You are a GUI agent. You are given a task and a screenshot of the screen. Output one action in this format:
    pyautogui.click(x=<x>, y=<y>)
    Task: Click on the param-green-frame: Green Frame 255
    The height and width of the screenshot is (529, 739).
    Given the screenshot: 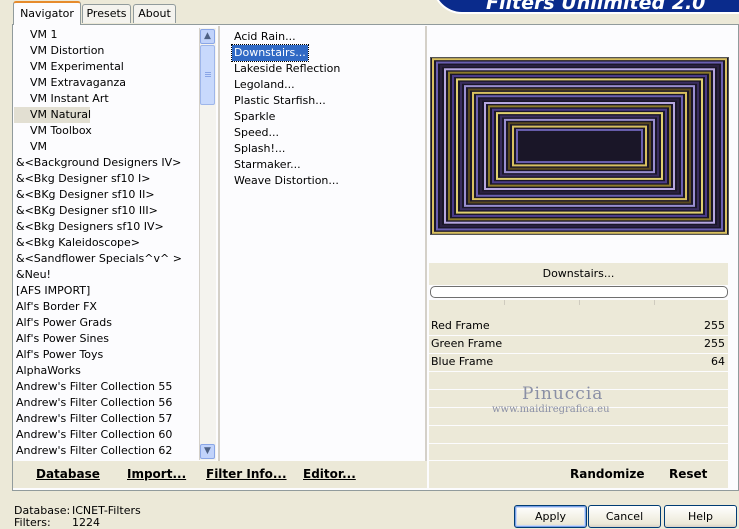 What is the action you would take?
    pyautogui.click(x=578, y=344)
    